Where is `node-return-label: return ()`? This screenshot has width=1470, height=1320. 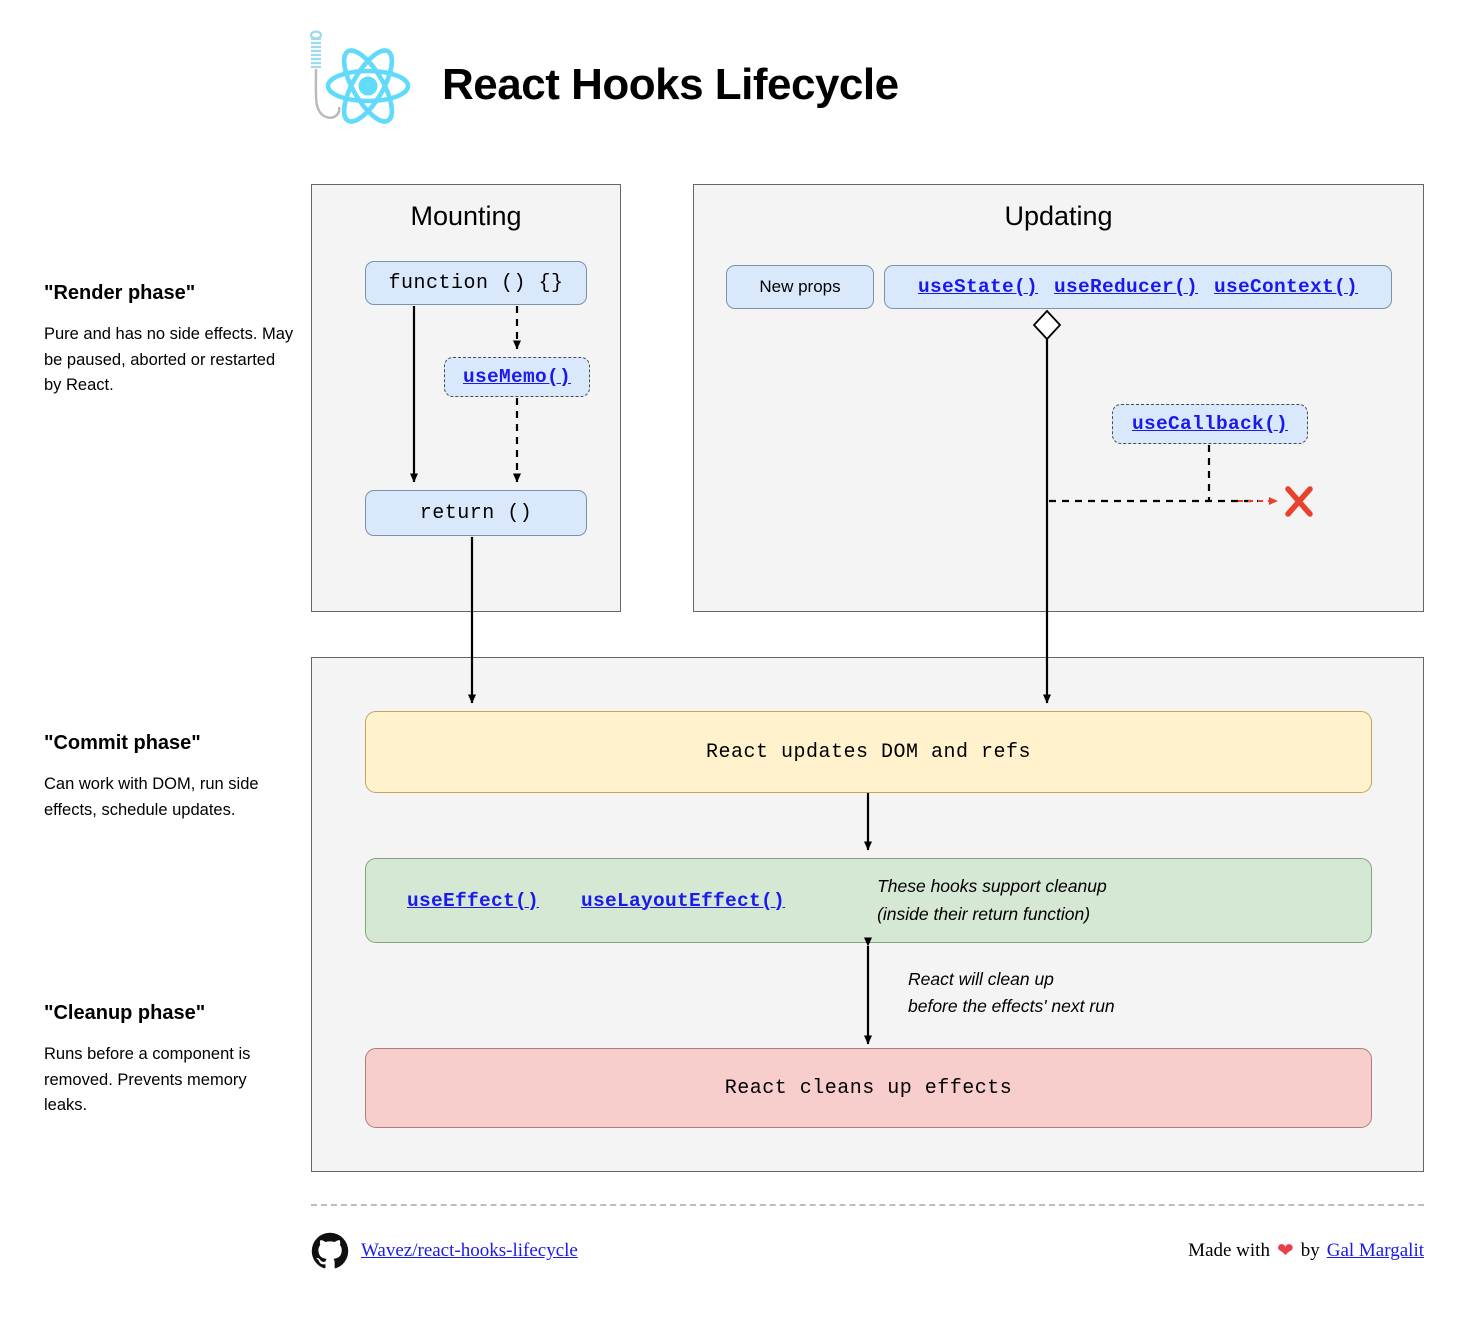
node-return-label: return () is located at coordinates (476, 513).